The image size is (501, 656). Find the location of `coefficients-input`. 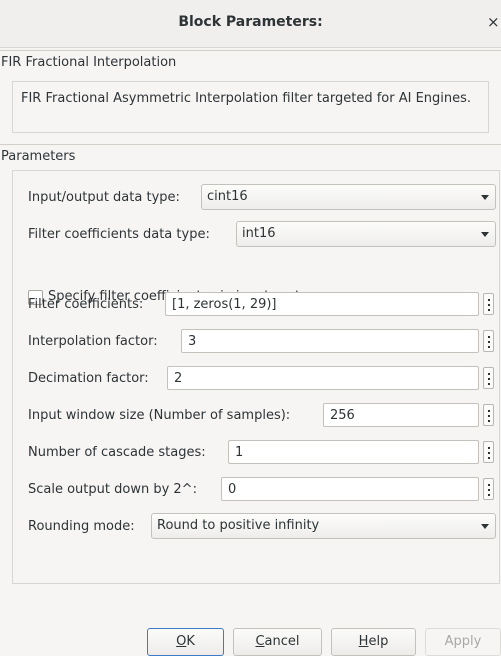

coefficients-input is located at coordinates (322, 304).